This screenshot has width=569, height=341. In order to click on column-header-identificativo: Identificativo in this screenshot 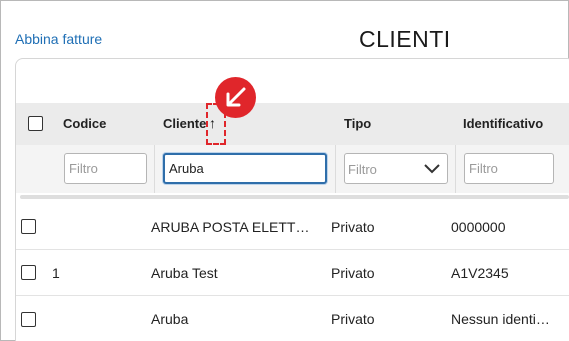, I will do `click(503, 123)`.